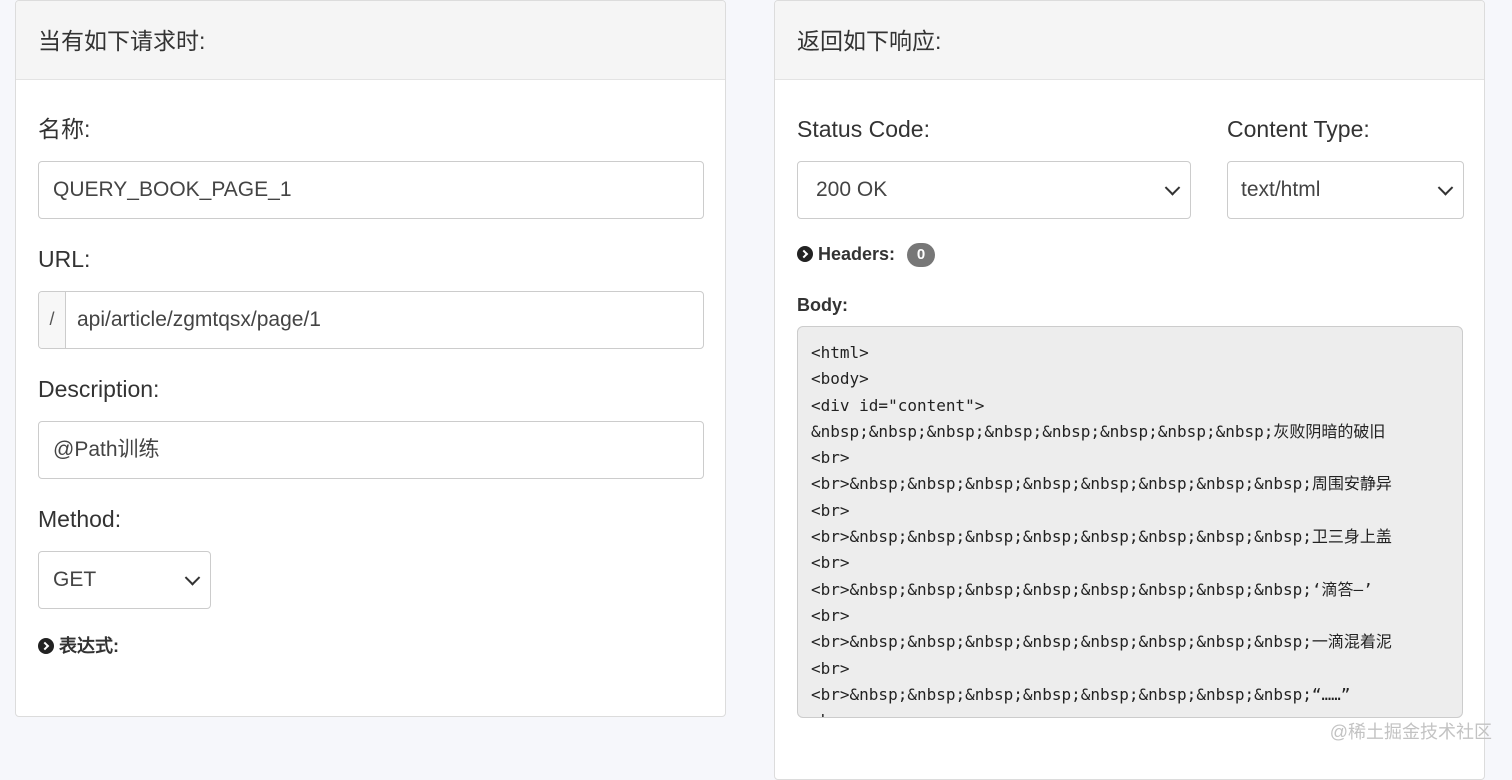  I want to click on expression-toggle: 表达式:, so click(78, 646).